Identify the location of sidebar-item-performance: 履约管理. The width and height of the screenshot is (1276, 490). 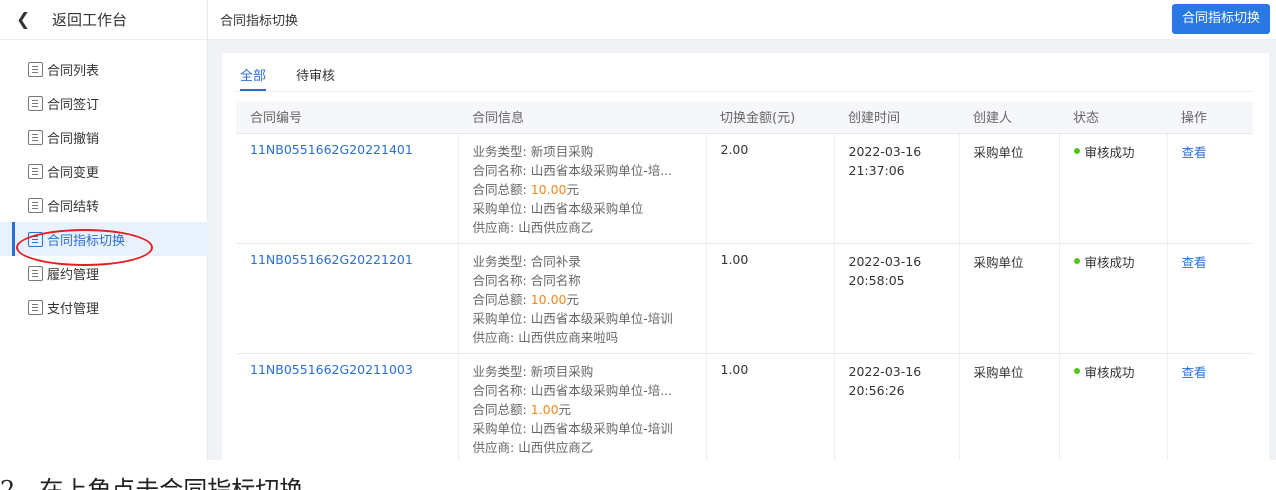
(104, 273).